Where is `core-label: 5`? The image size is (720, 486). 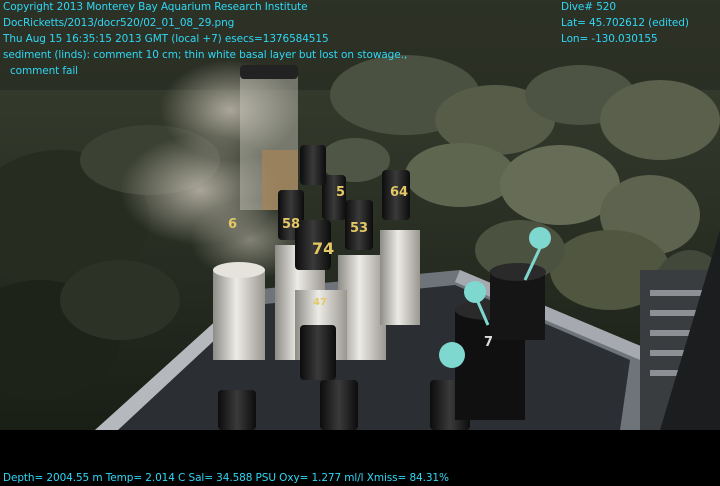 core-label: 5 is located at coordinates (340, 192).